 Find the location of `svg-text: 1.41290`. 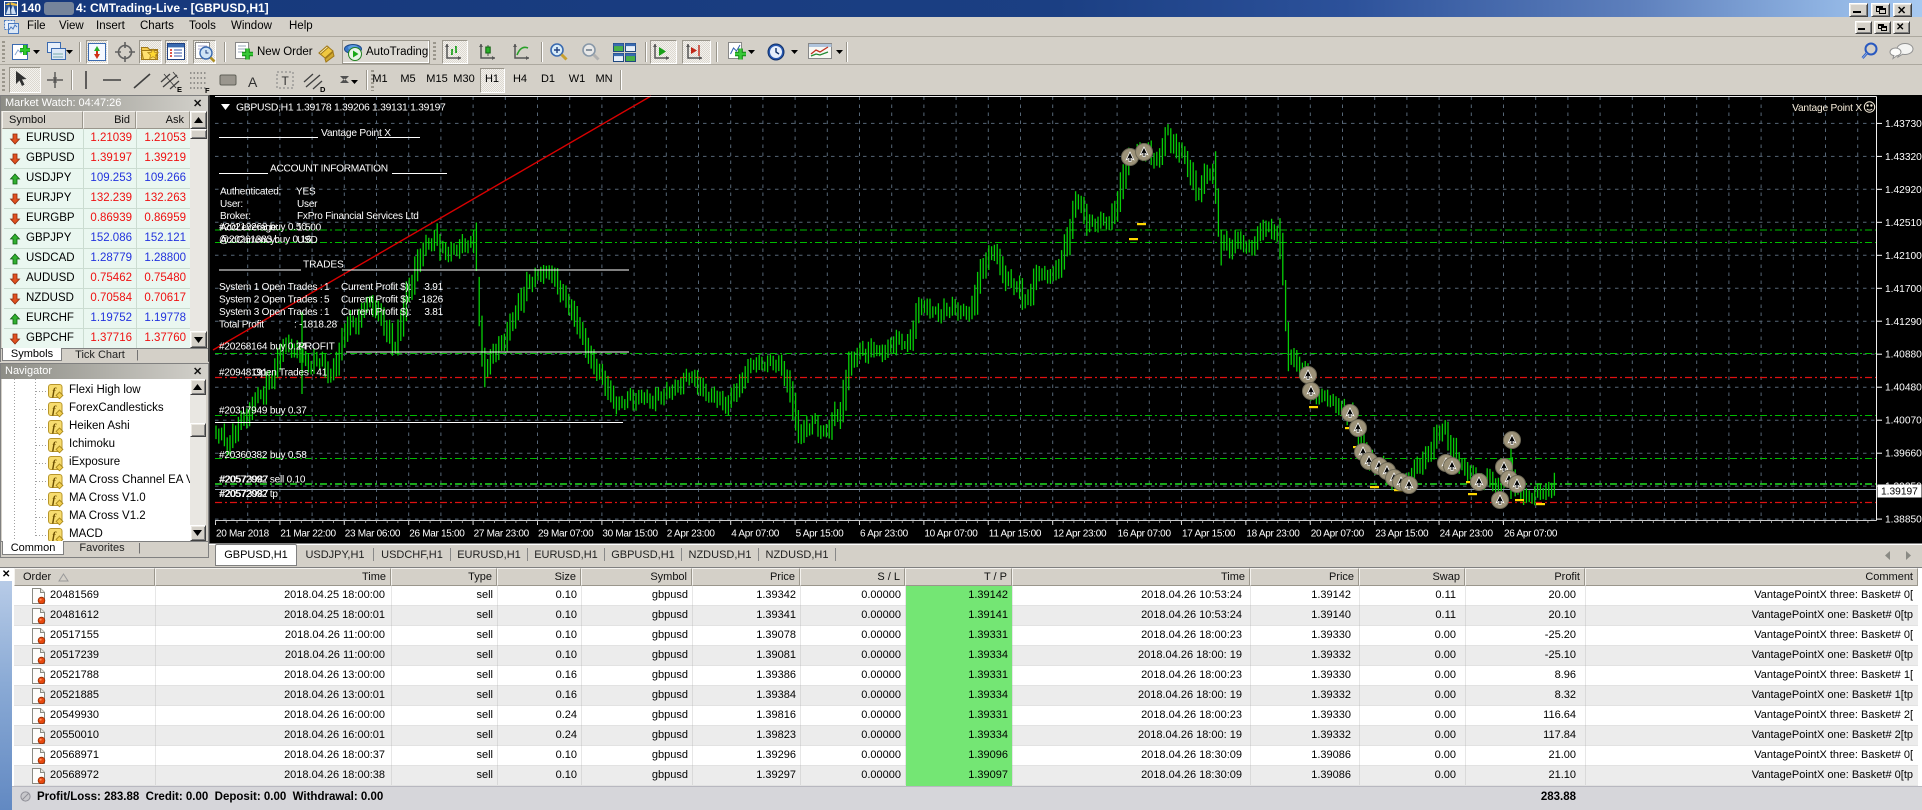

svg-text: 1.41290 is located at coordinates (1903, 322).